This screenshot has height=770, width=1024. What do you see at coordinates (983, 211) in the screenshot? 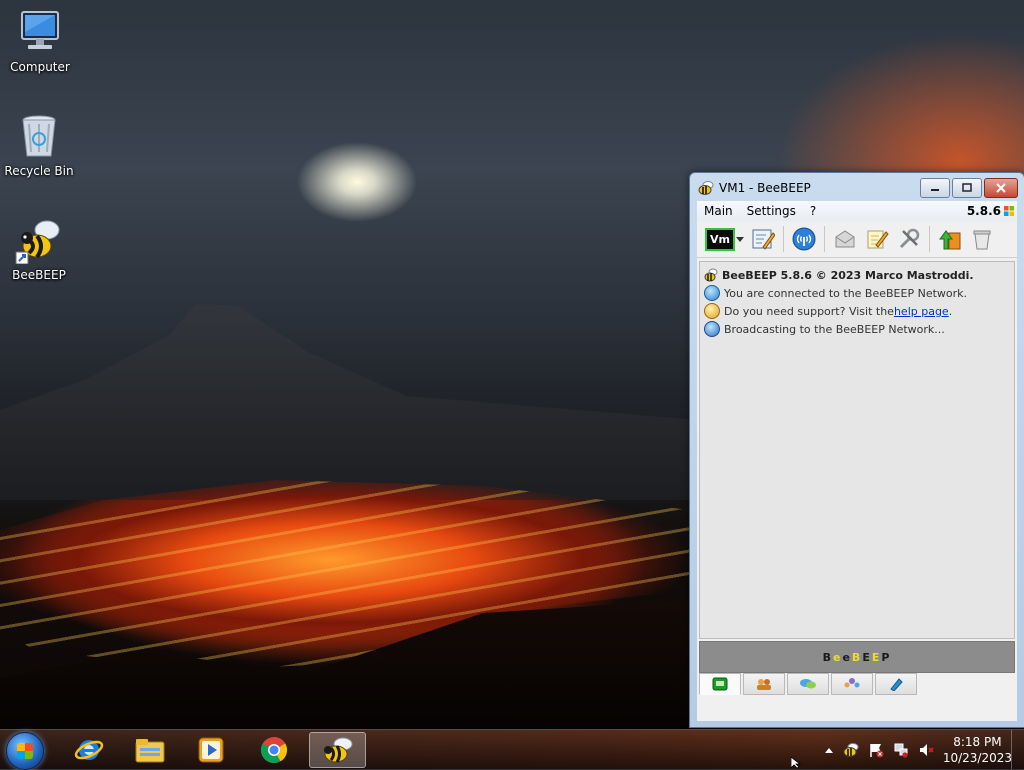
I see `version-number: 5.8.6` at bounding box center [983, 211].